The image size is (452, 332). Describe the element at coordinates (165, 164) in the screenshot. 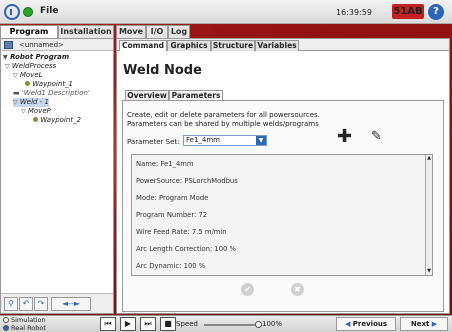

I see `param-name: Name: Fe1_4mm` at that location.